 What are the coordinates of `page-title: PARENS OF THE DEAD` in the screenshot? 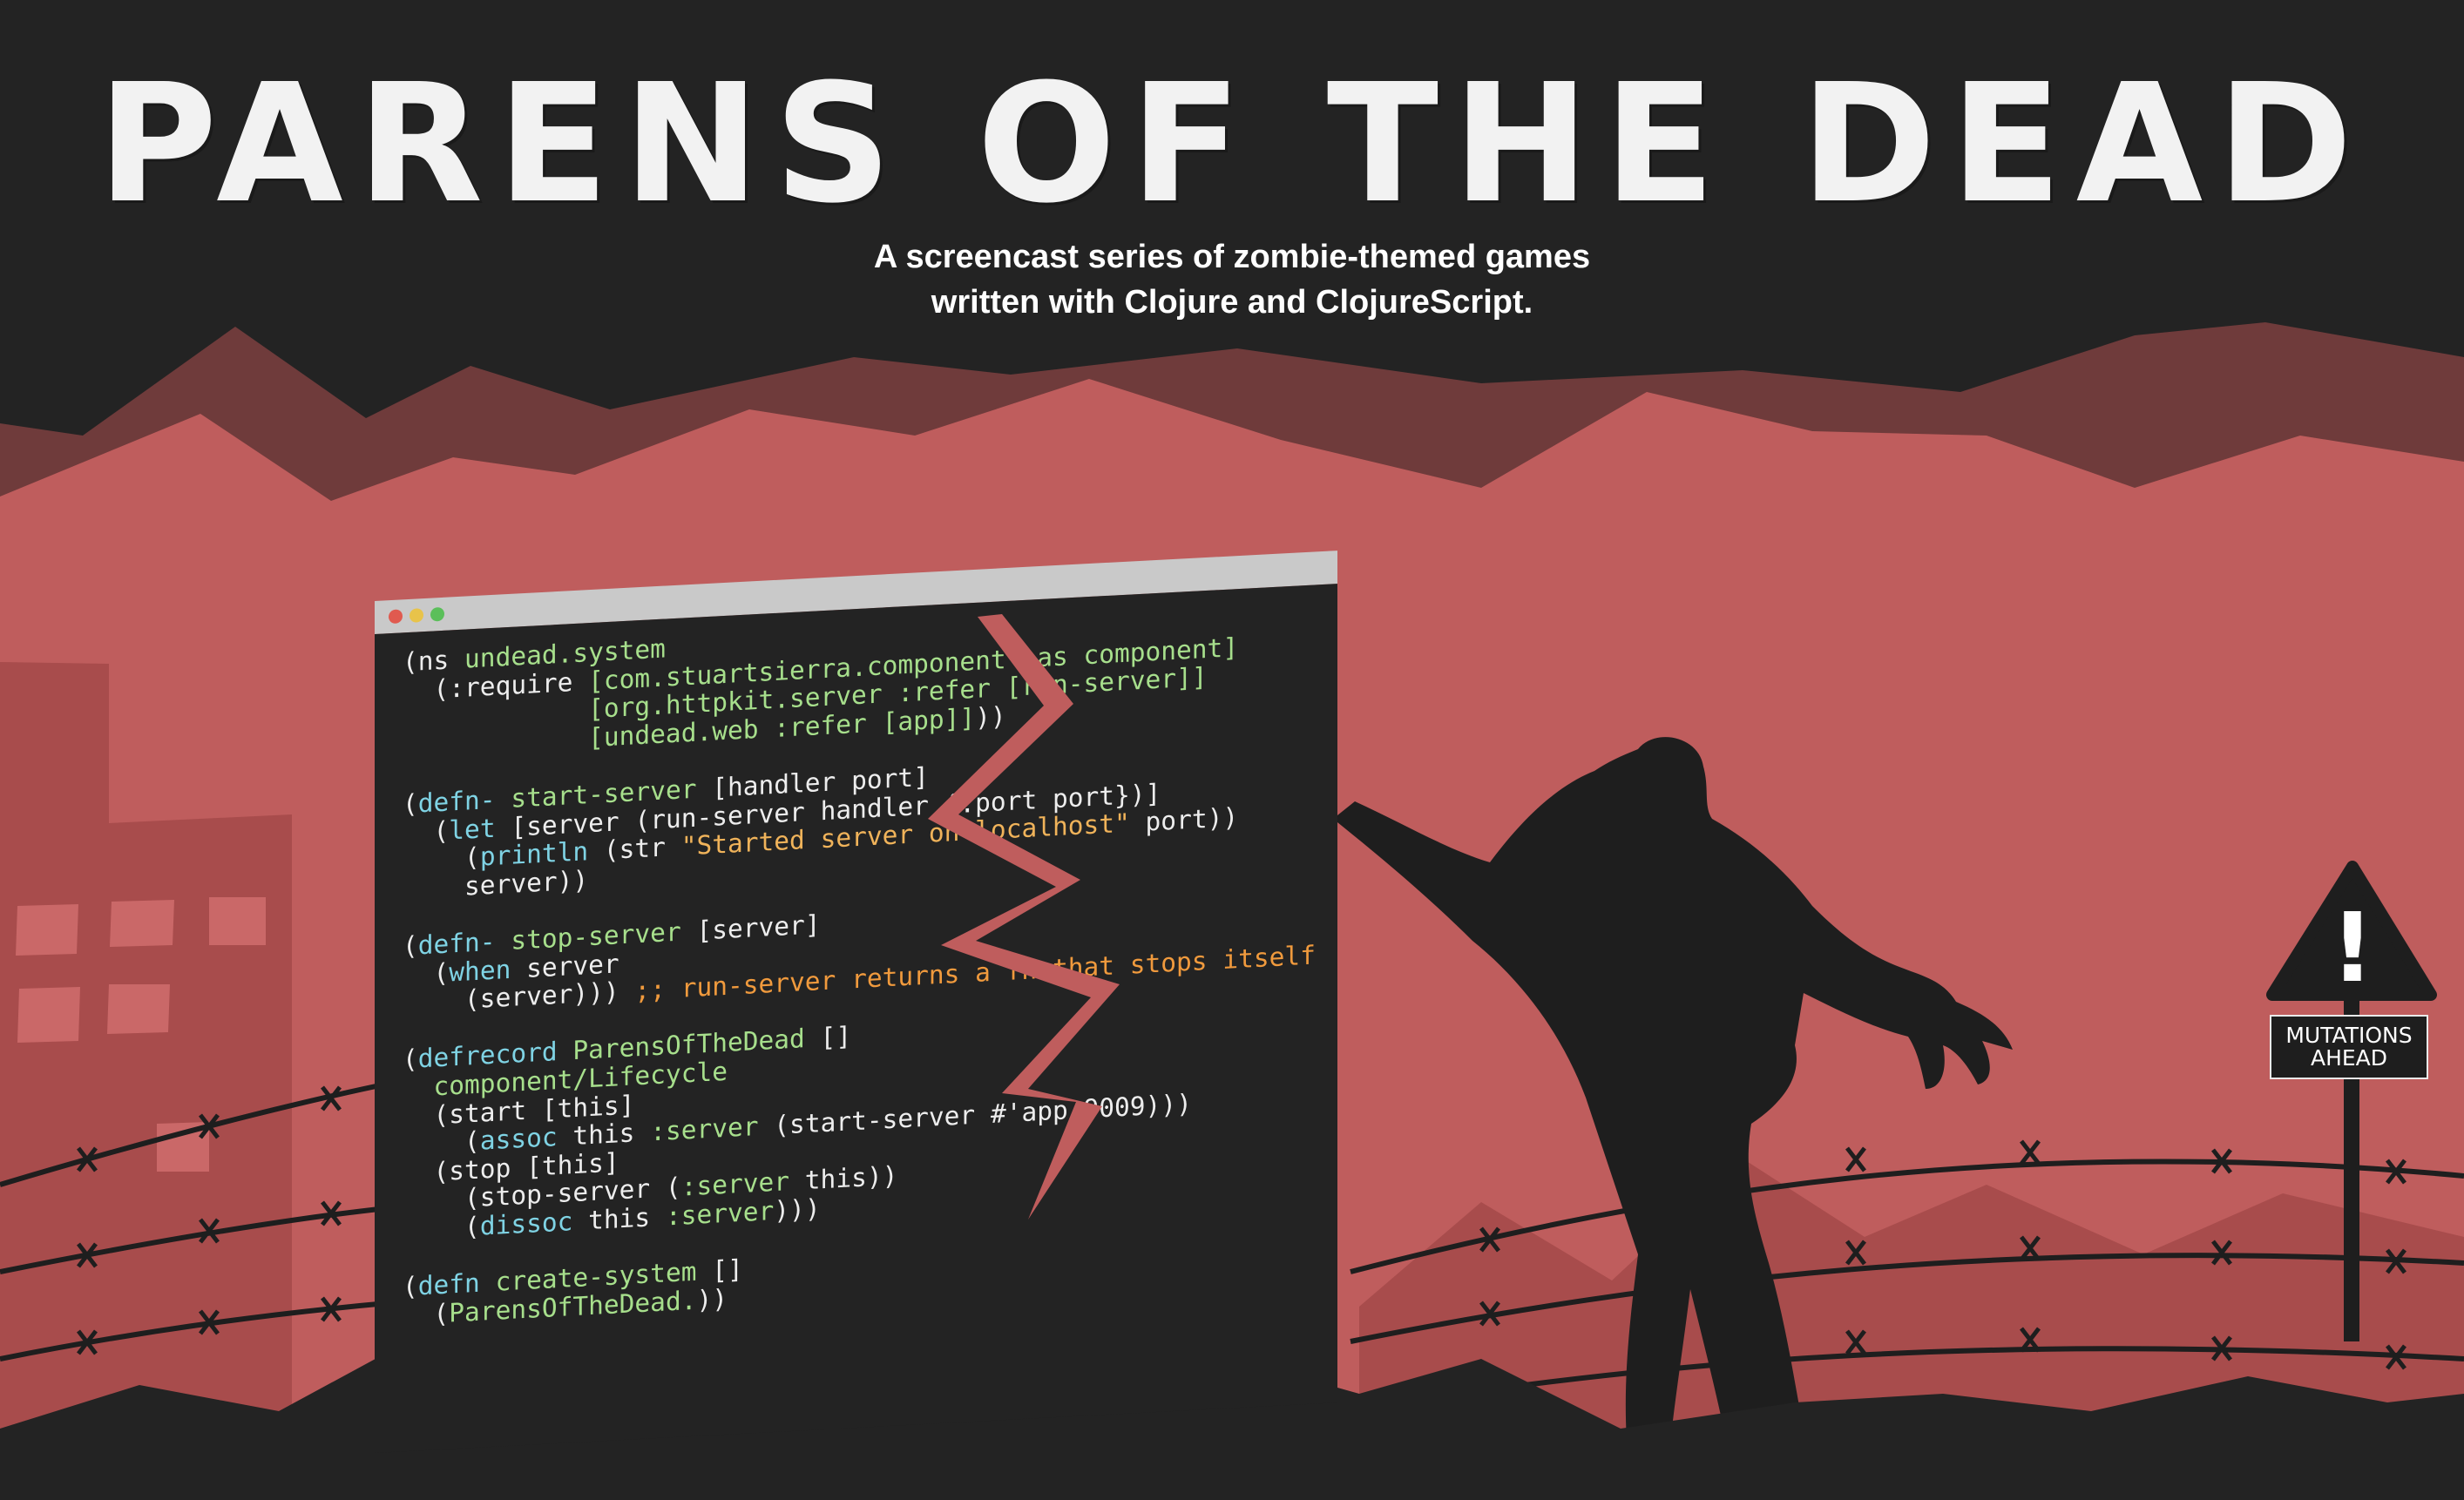 It's located at (1232, 144).